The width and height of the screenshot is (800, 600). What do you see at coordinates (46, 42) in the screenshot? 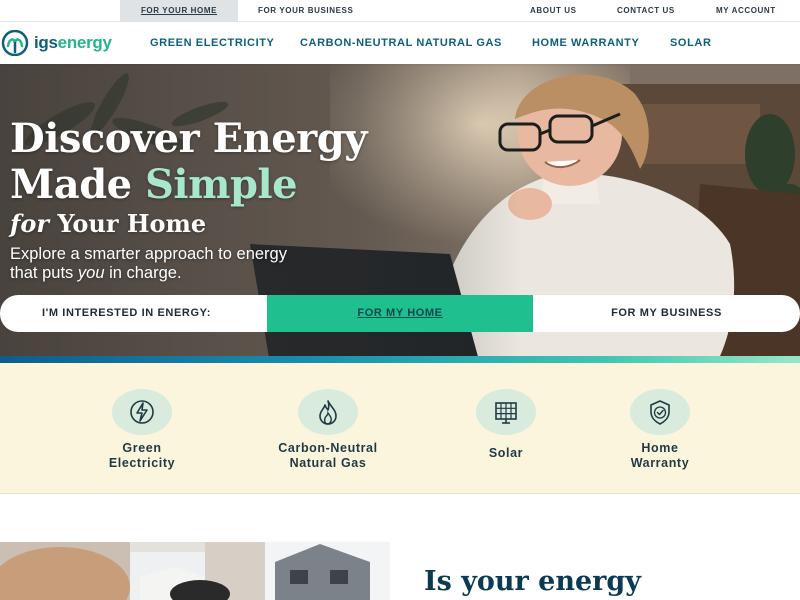
I see `logo-prefix: igs` at bounding box center [46, 42].